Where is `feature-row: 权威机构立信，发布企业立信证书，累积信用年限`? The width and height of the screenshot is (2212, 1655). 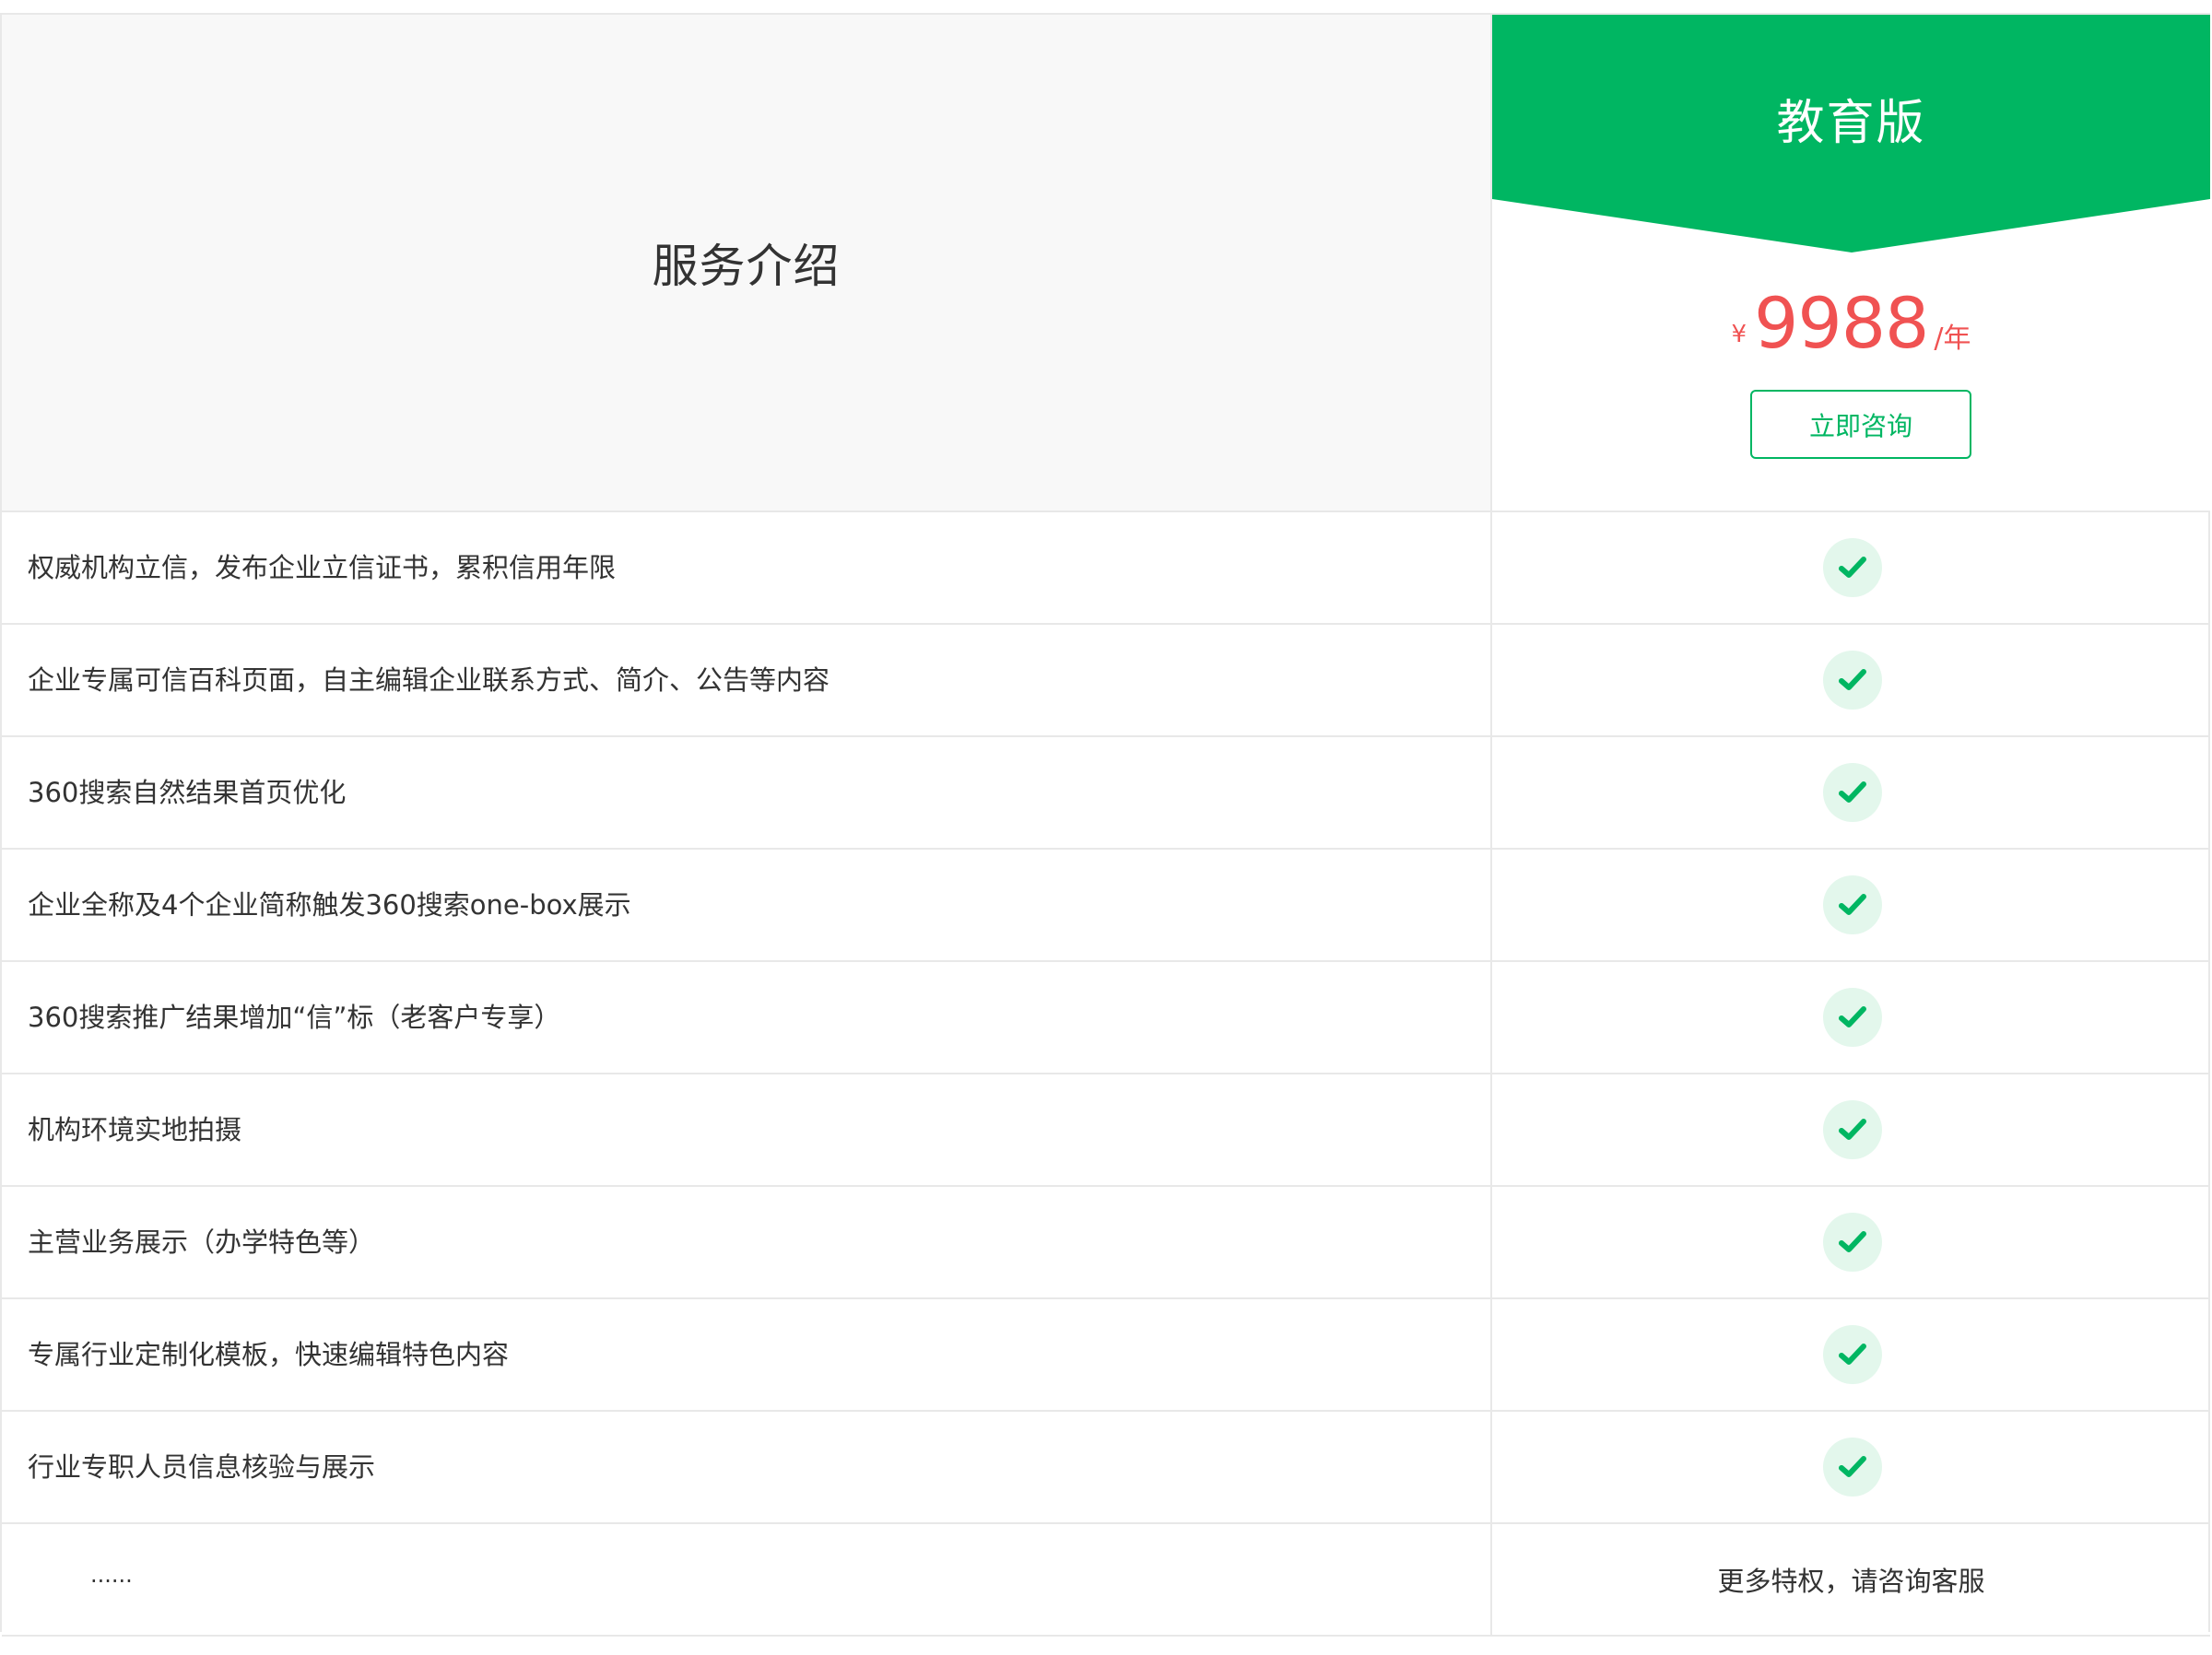
feature-row: 权威机构立信，发布企业立信证书，累积信用年限 is located at coordinates (1106, 567).